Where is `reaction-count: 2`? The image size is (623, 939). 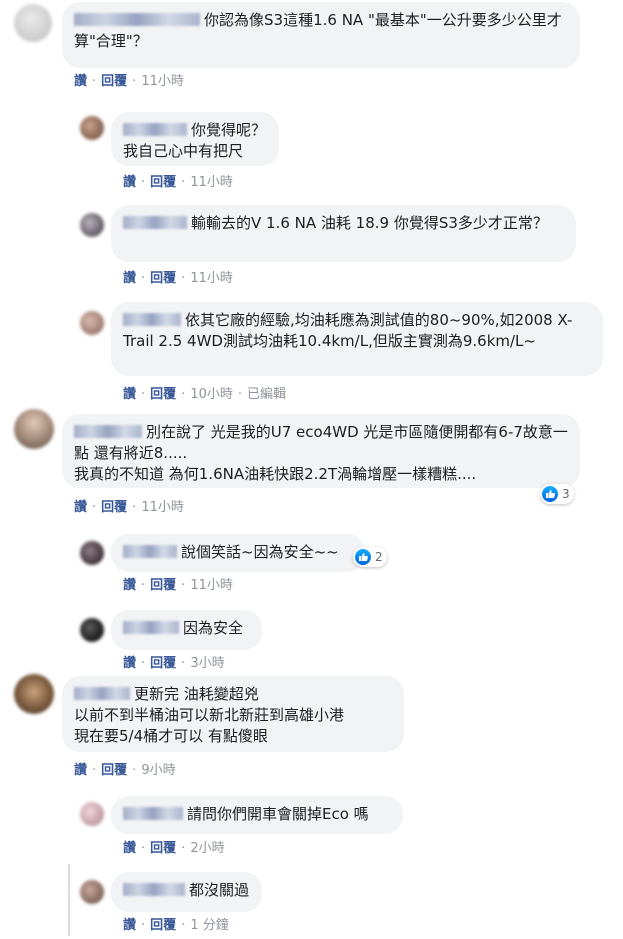 reaction-count: 2 is located at coordinates (370, 557).